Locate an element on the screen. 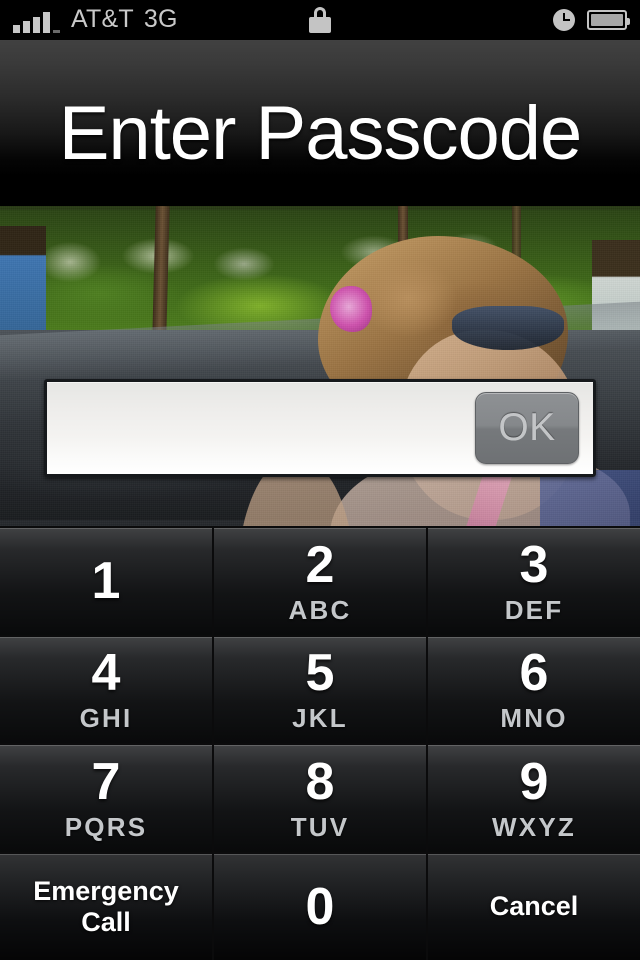 This screenshot has height=960, width=640. key-letters: PQRS is located at coordinates (106, 826).